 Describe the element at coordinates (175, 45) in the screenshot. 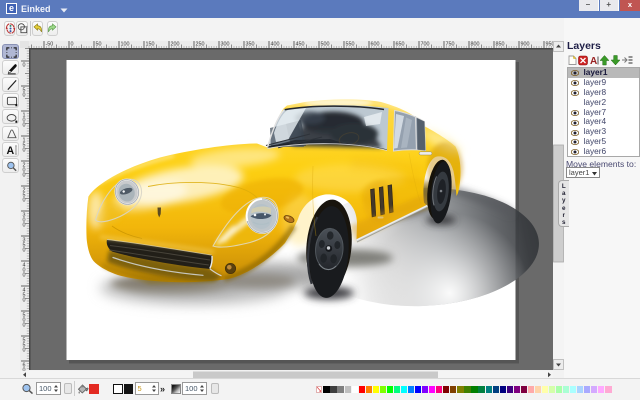

I see `svg-text: 200` at that location.